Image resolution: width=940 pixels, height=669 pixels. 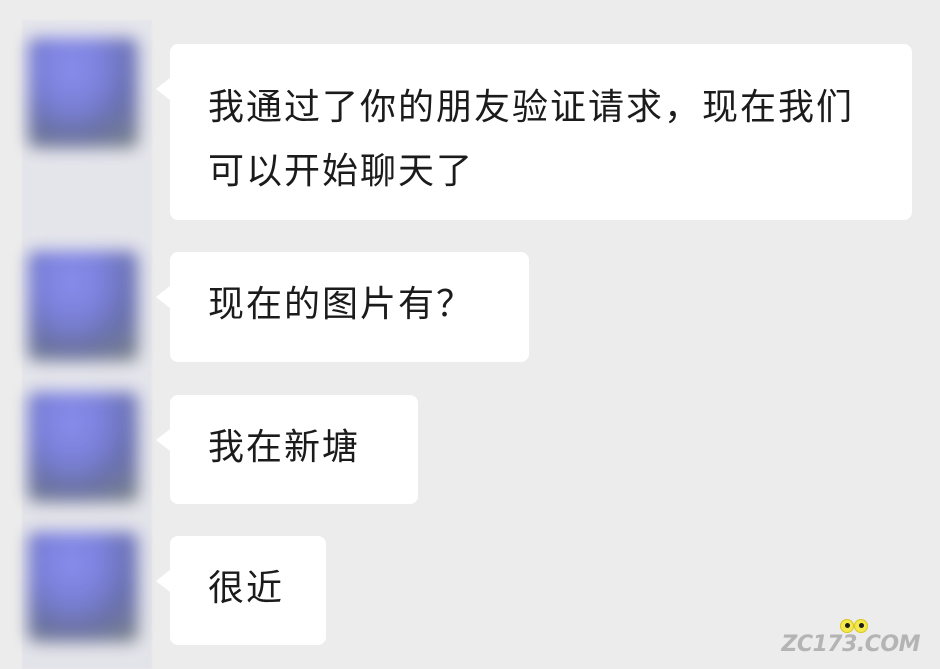 I want to click on message-bubble: 我在新塘, so click(x=287, y=449).